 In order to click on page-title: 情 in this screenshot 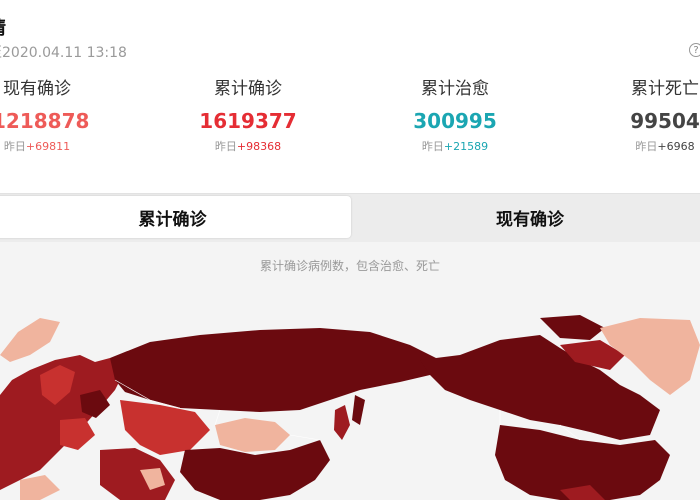, I will do `click(3, 27)`.